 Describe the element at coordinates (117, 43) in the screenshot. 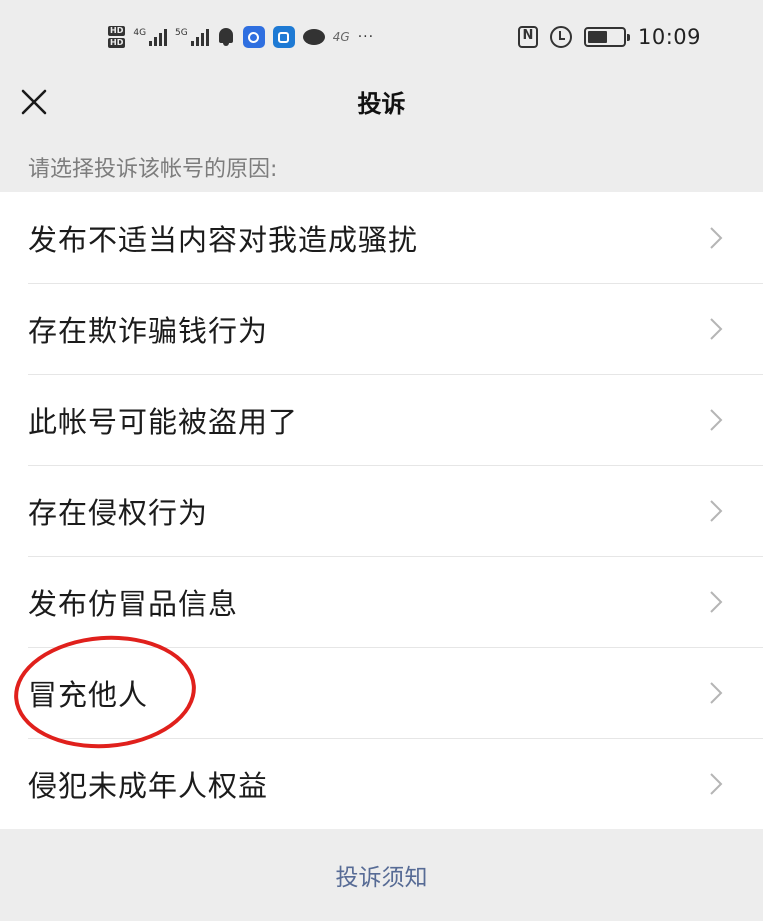

I see `hd-badge-2: HD` at that location.